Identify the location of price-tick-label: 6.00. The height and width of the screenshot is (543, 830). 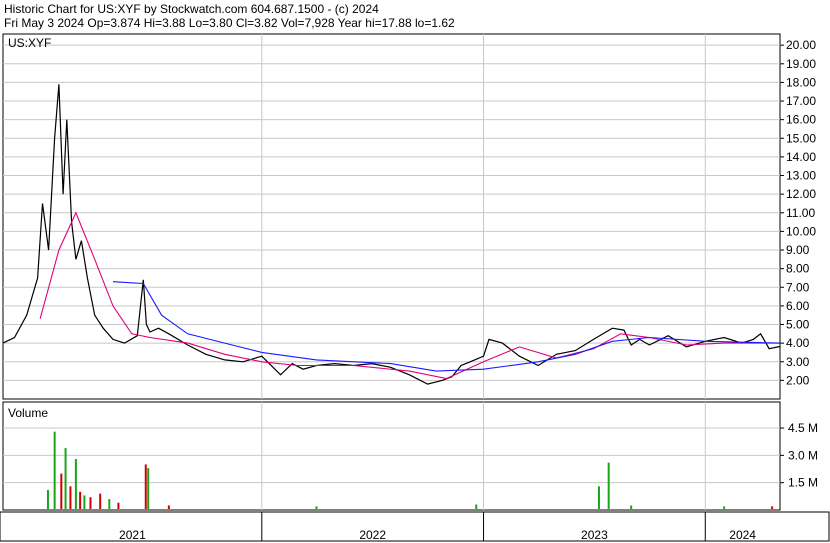
(798, 306).